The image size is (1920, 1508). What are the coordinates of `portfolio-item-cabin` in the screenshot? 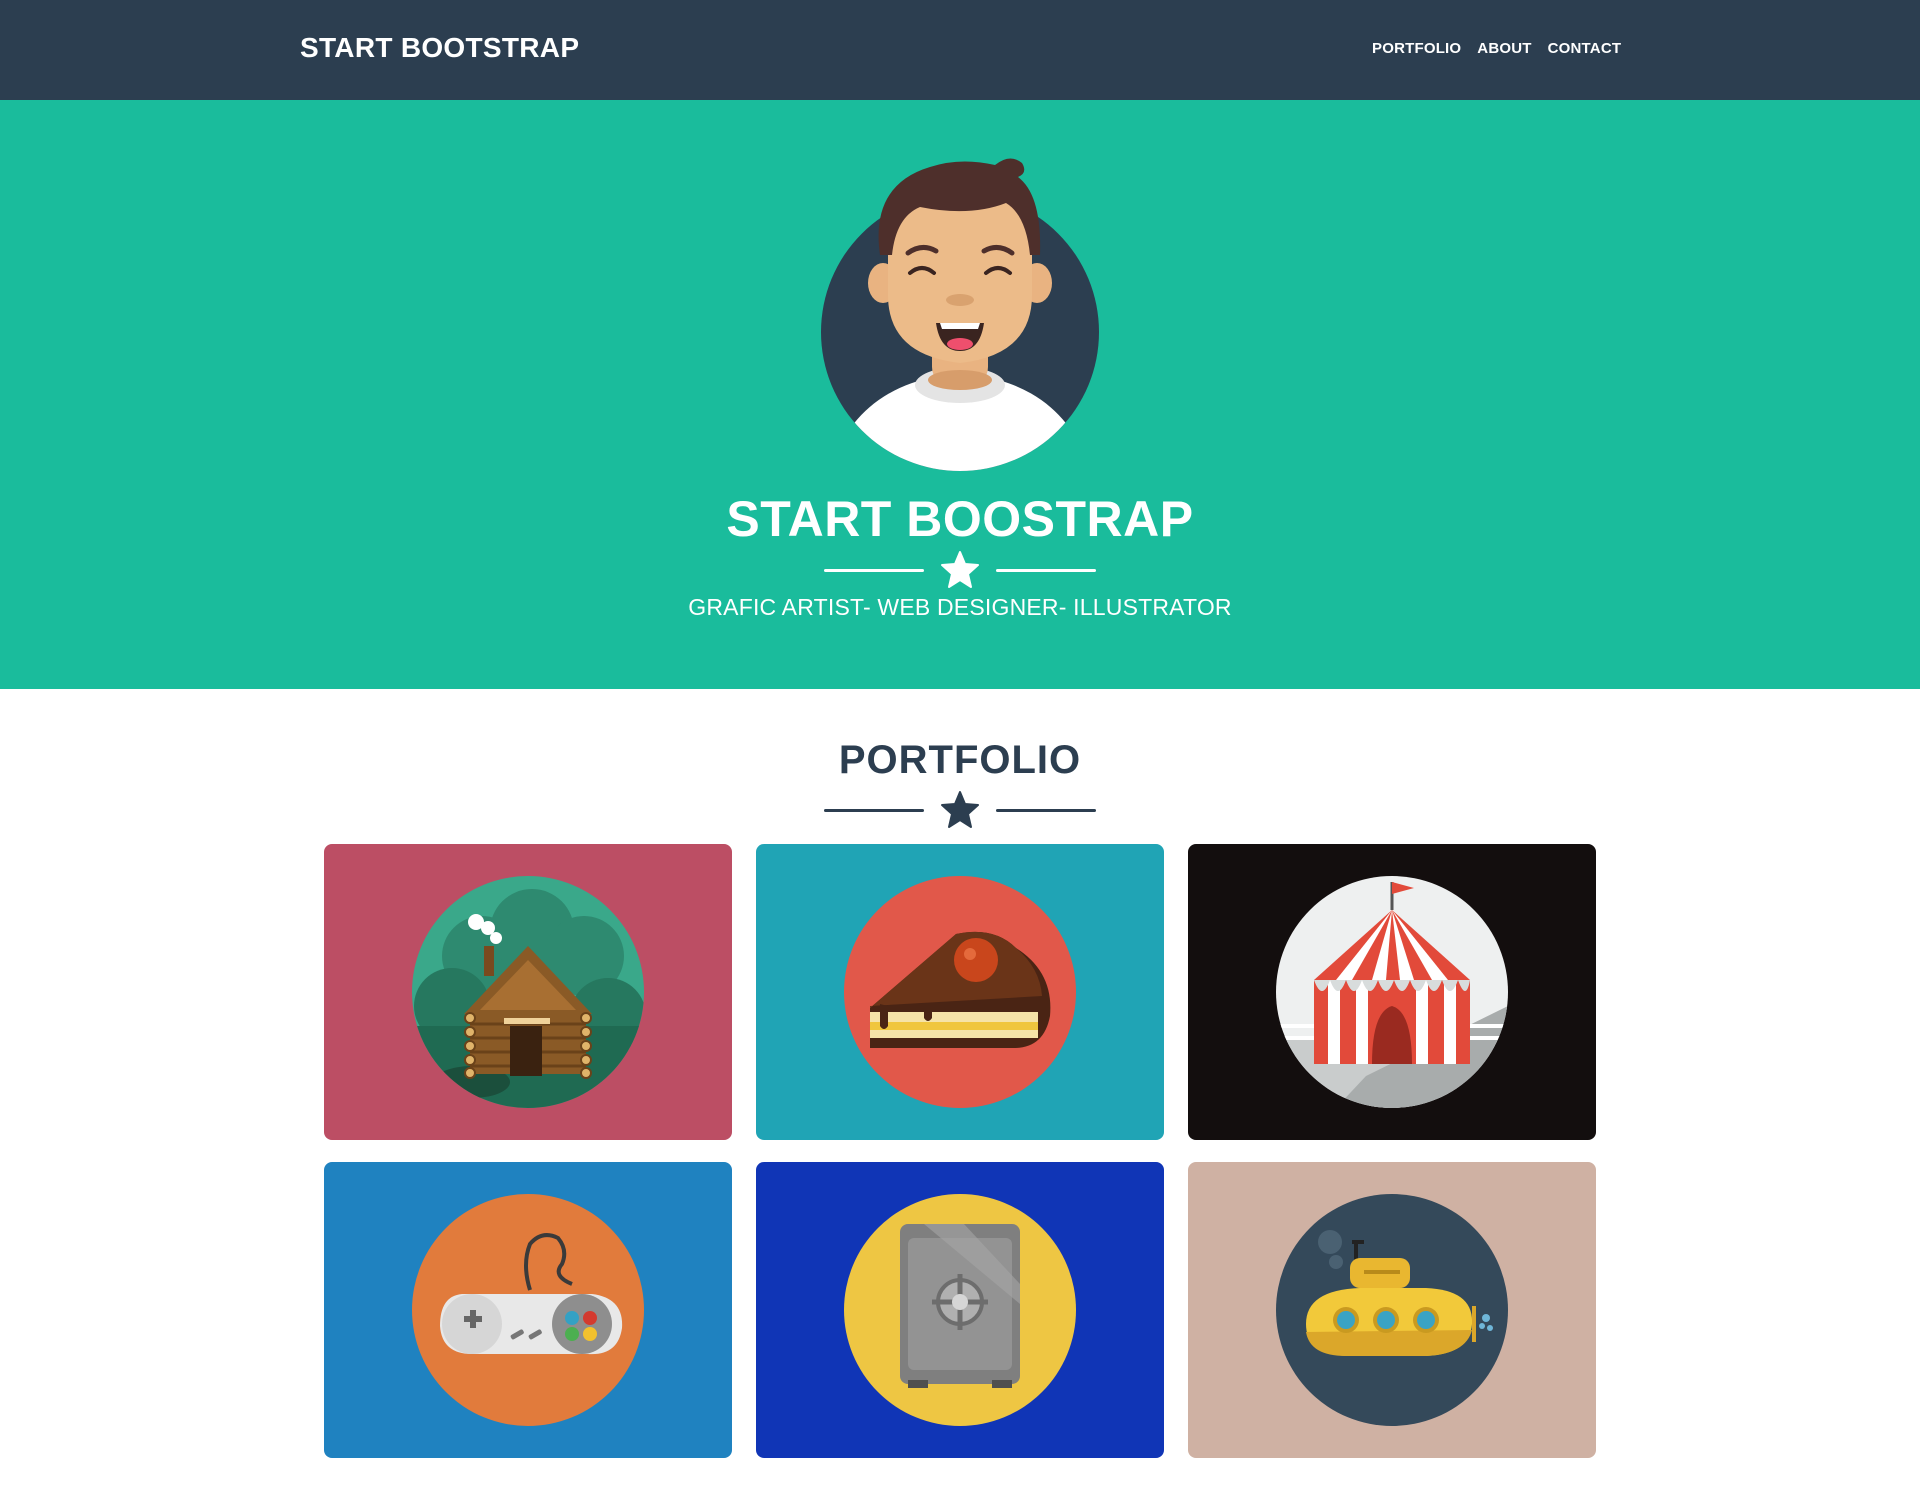 It's located at (528, 992).